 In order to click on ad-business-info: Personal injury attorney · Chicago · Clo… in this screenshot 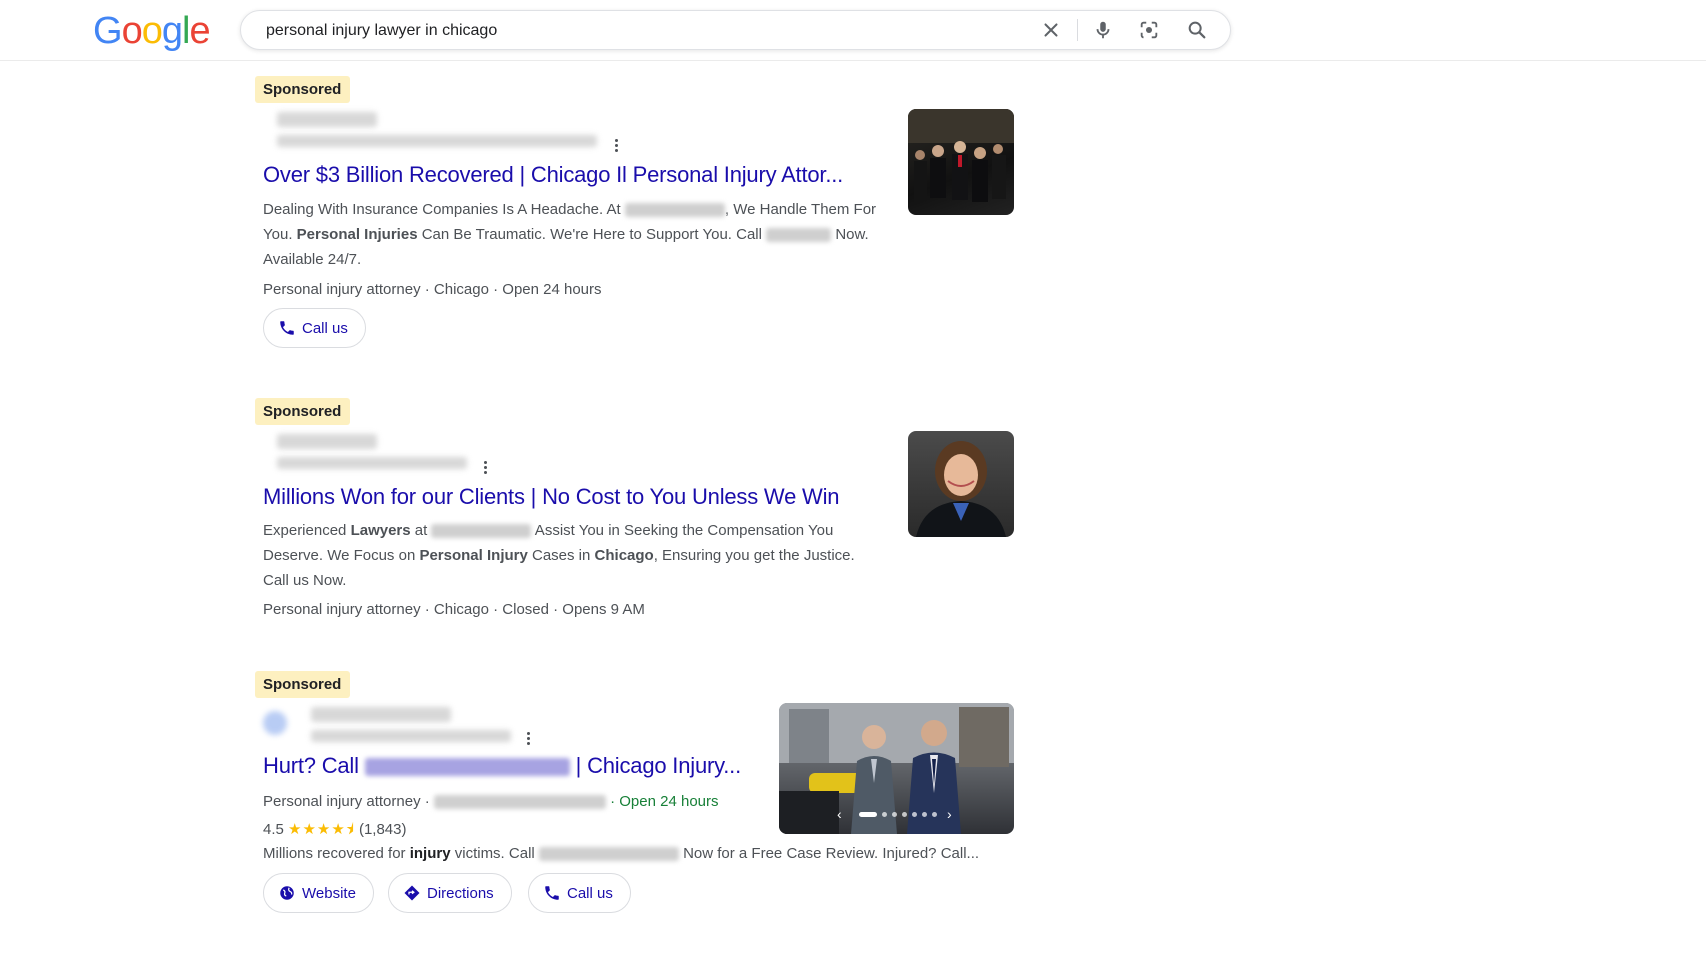, I will do `click(454, 609)`.